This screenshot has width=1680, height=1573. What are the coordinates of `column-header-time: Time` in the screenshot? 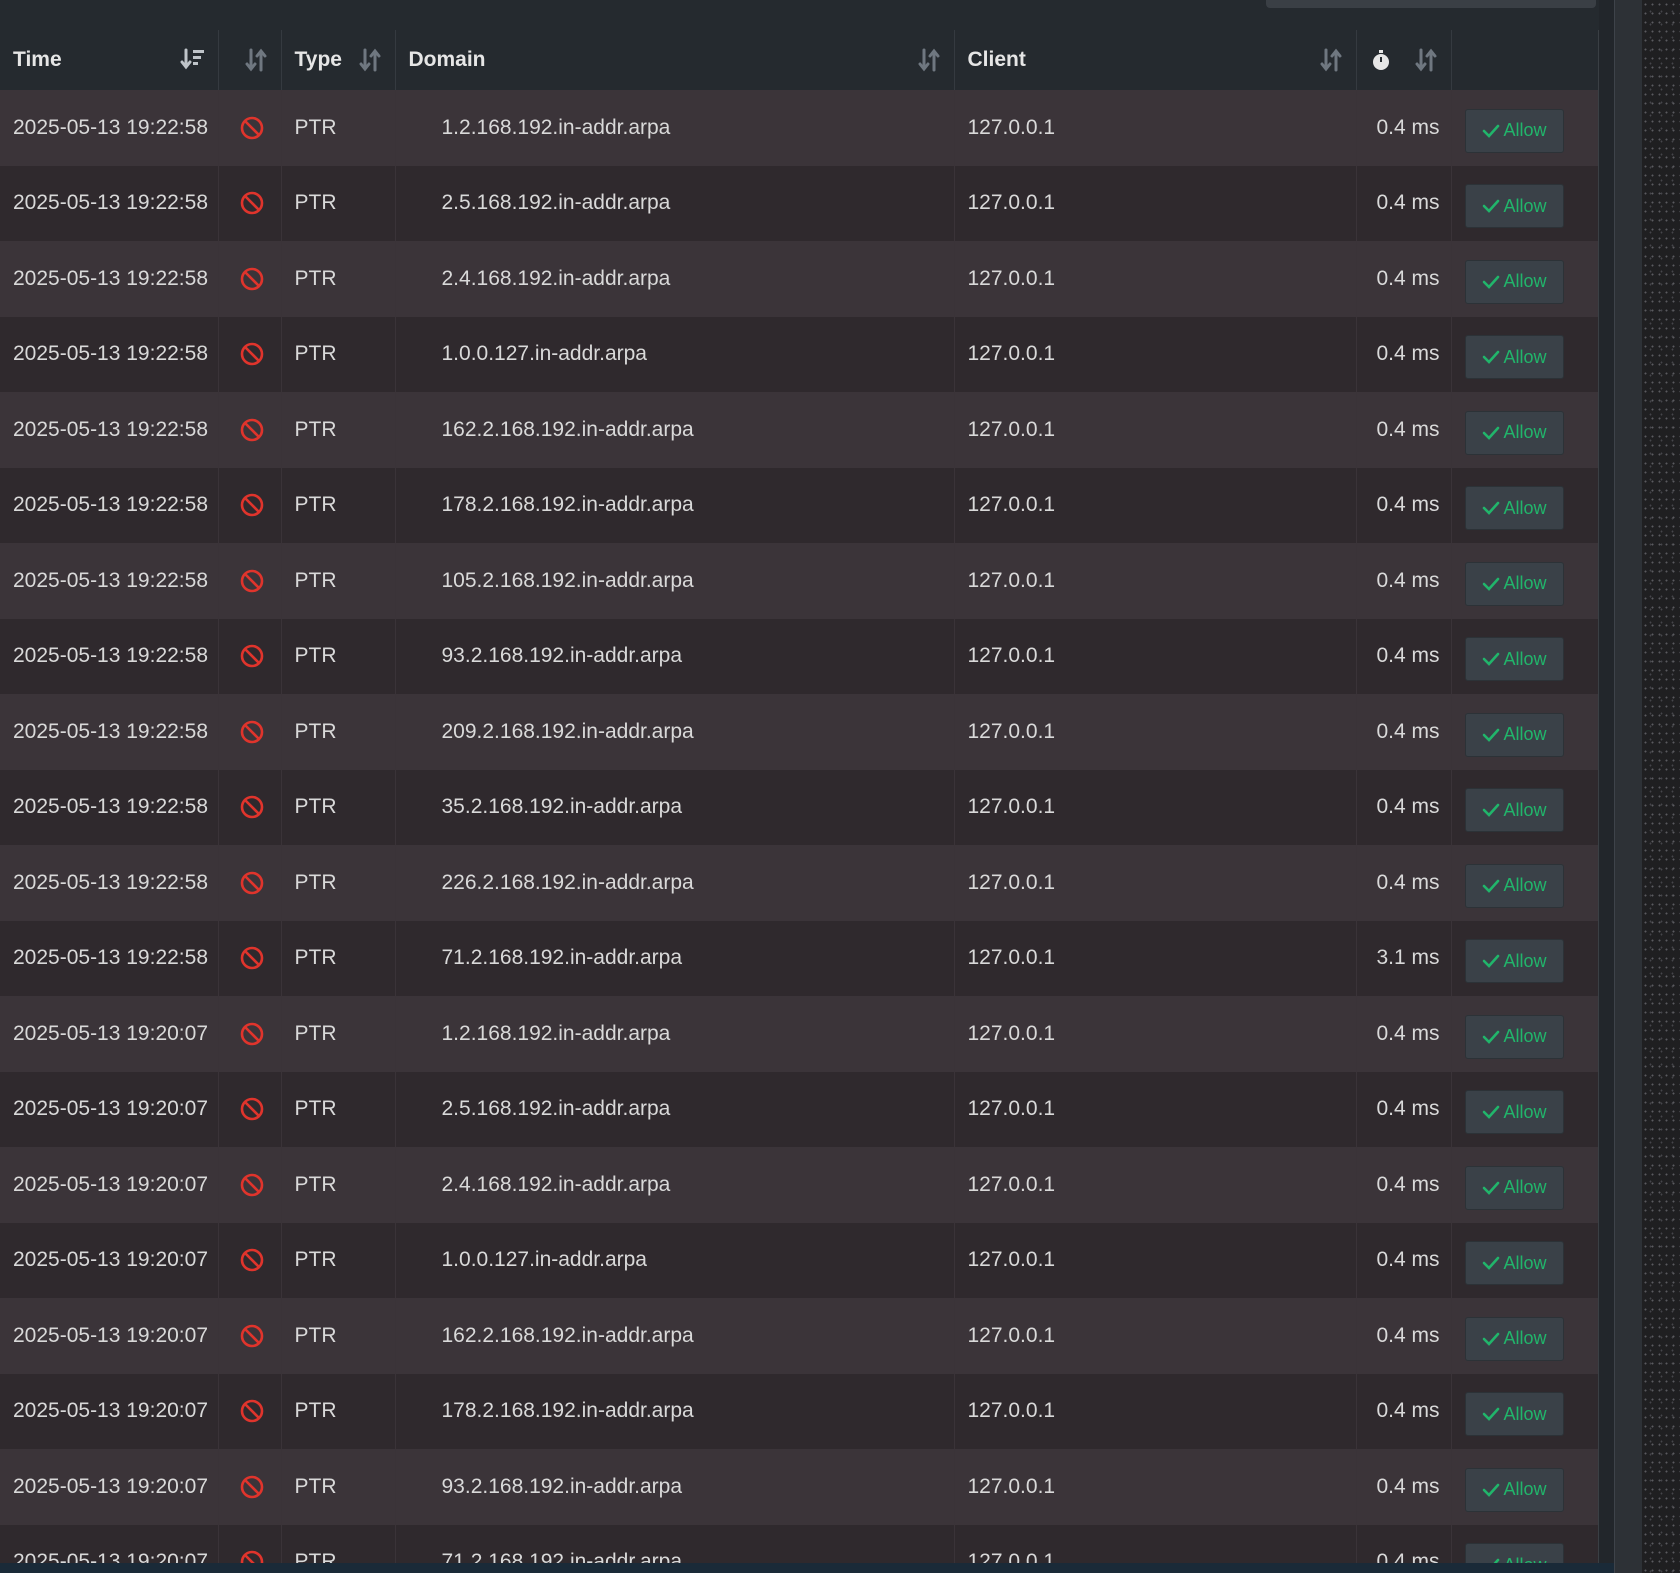 It's located at (109, 60).